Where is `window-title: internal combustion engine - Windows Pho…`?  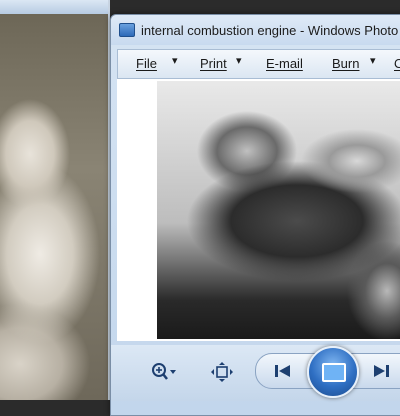
window-title: internal combustion engine - Windows Pho… is located at coordinates (270, 30).